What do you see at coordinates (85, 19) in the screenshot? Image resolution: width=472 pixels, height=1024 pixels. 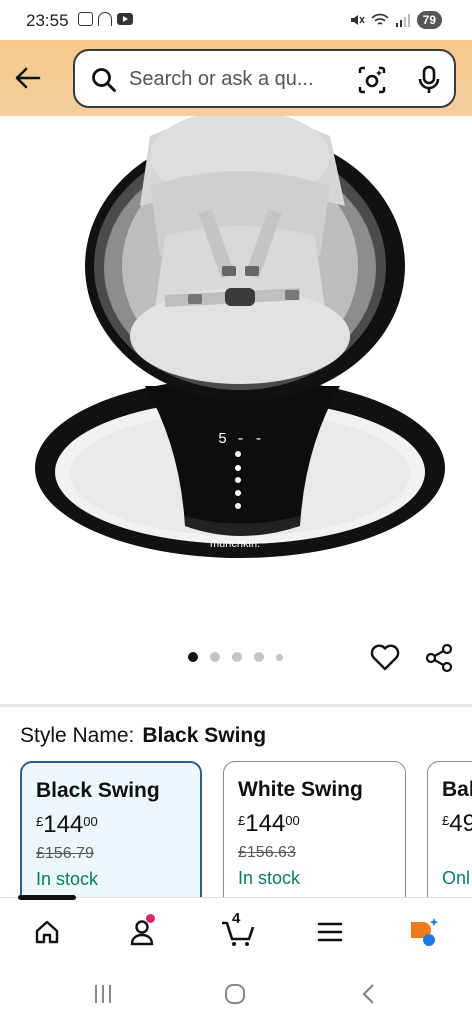 I see `screen-record-icon` at bounding box center [85, 19].